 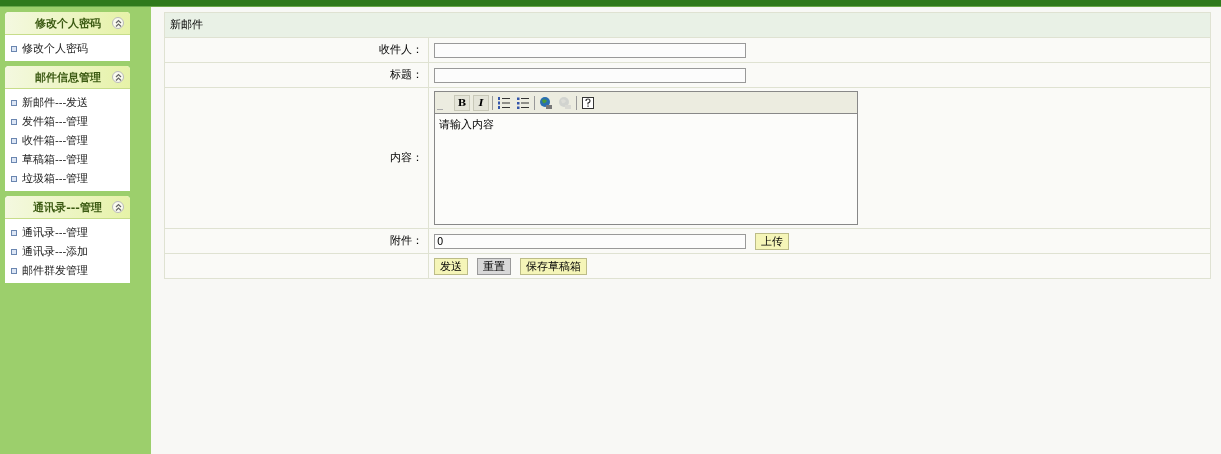 I want to click on upload-button: 上传, so click(x=772, y=241).